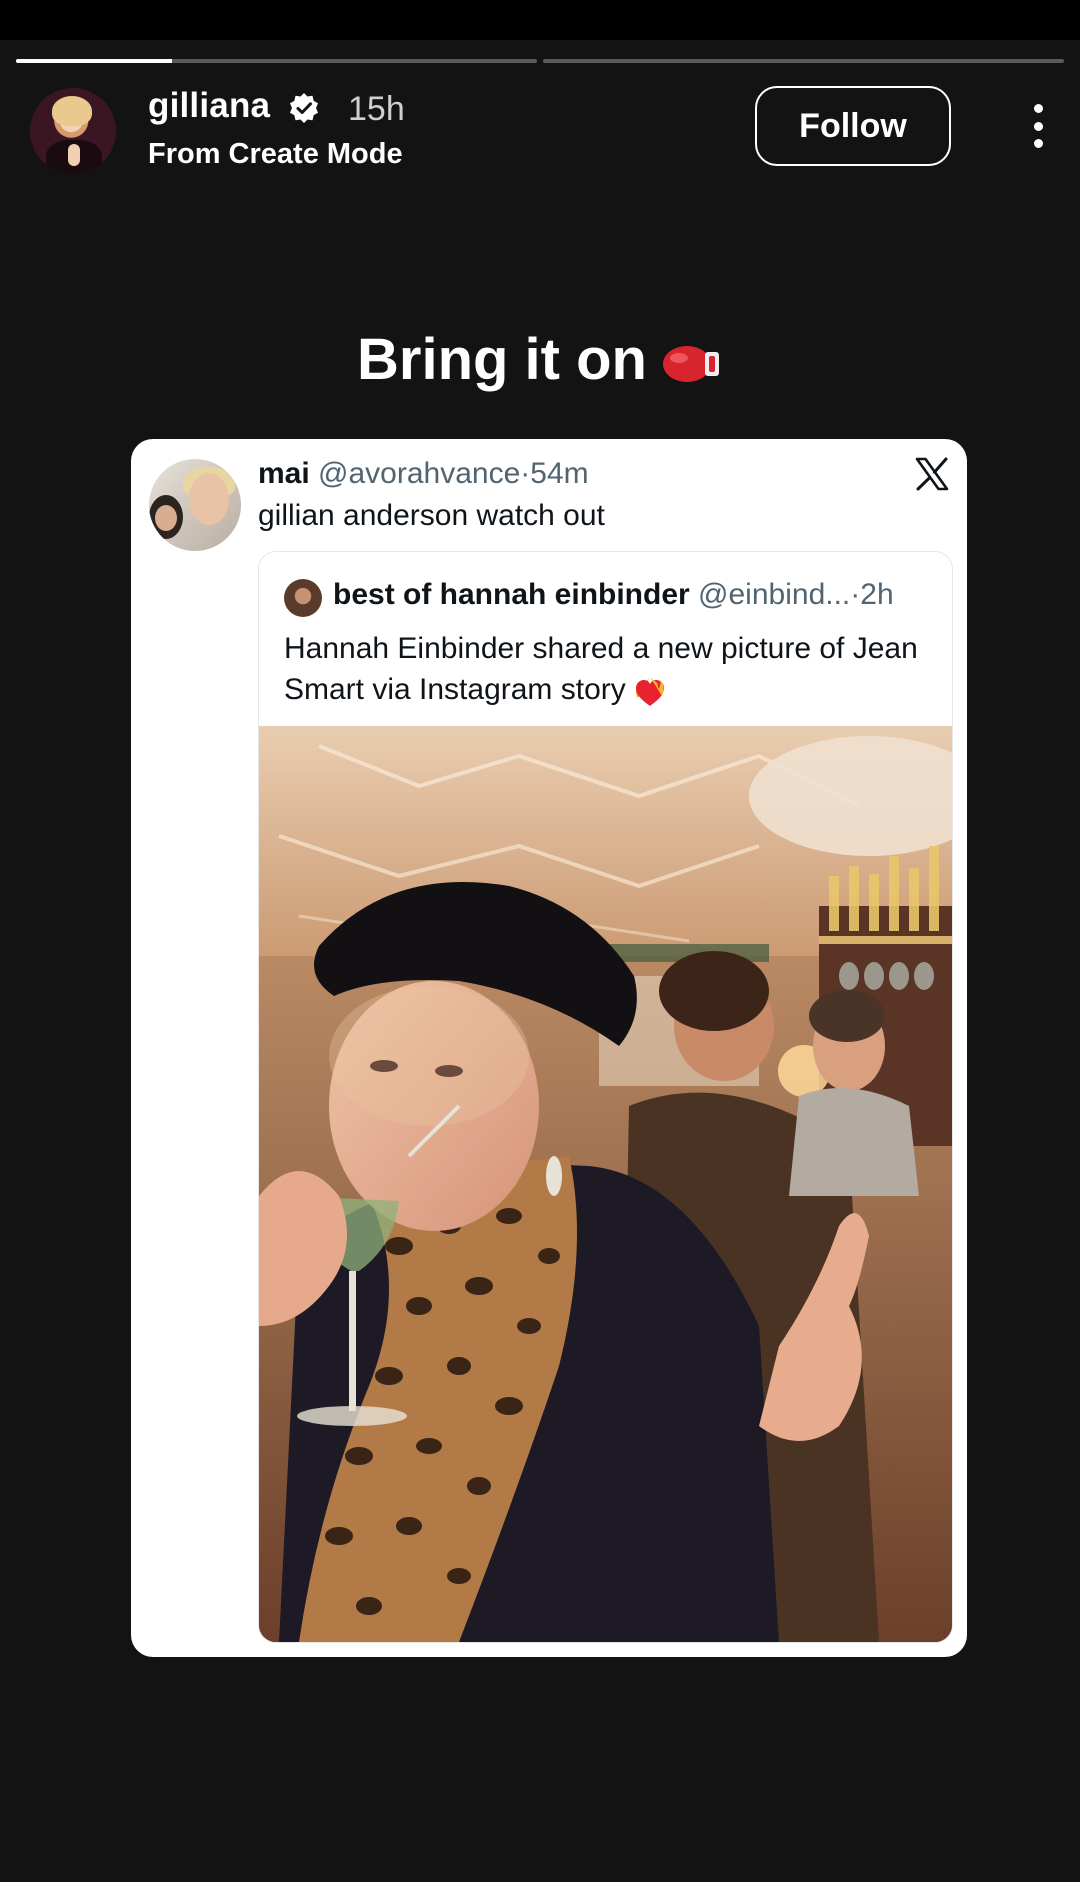  Describe the element at coordinates (431, 515) in the screenshot. I see `tweet-text: gillian anderson watch out` at that location.